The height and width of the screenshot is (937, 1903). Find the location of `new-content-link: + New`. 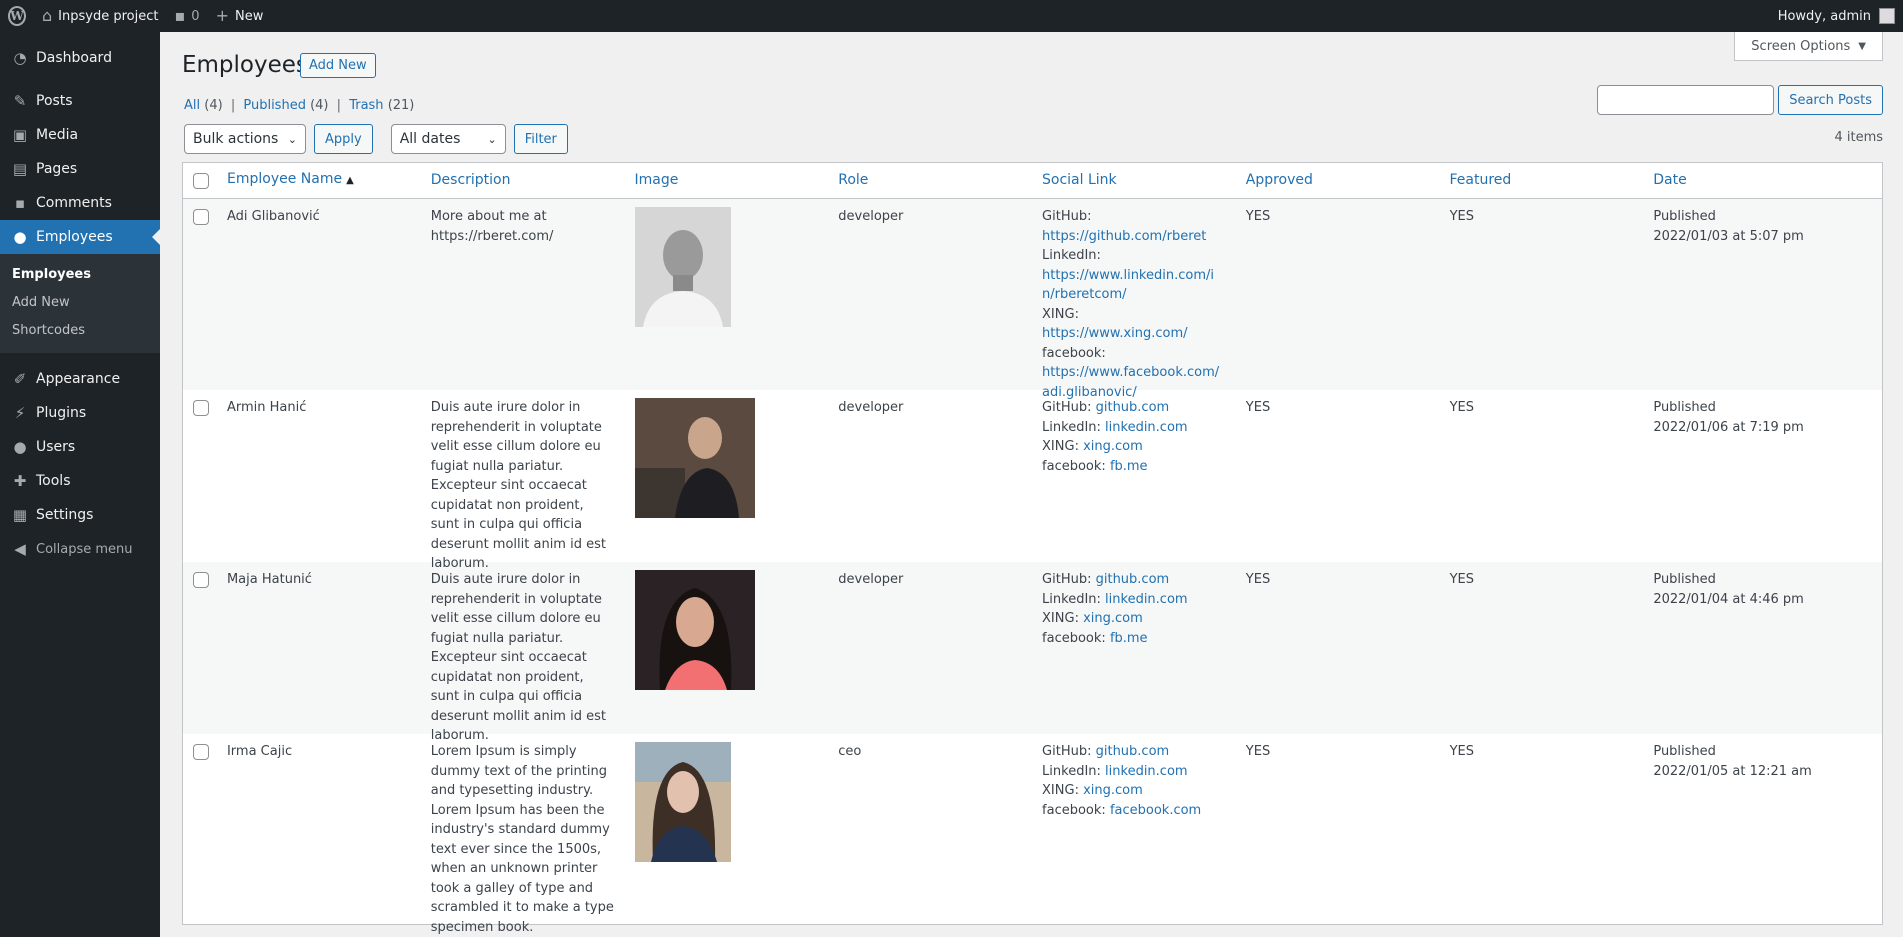

new-content-link: + New is located at coordinates (240, 16).